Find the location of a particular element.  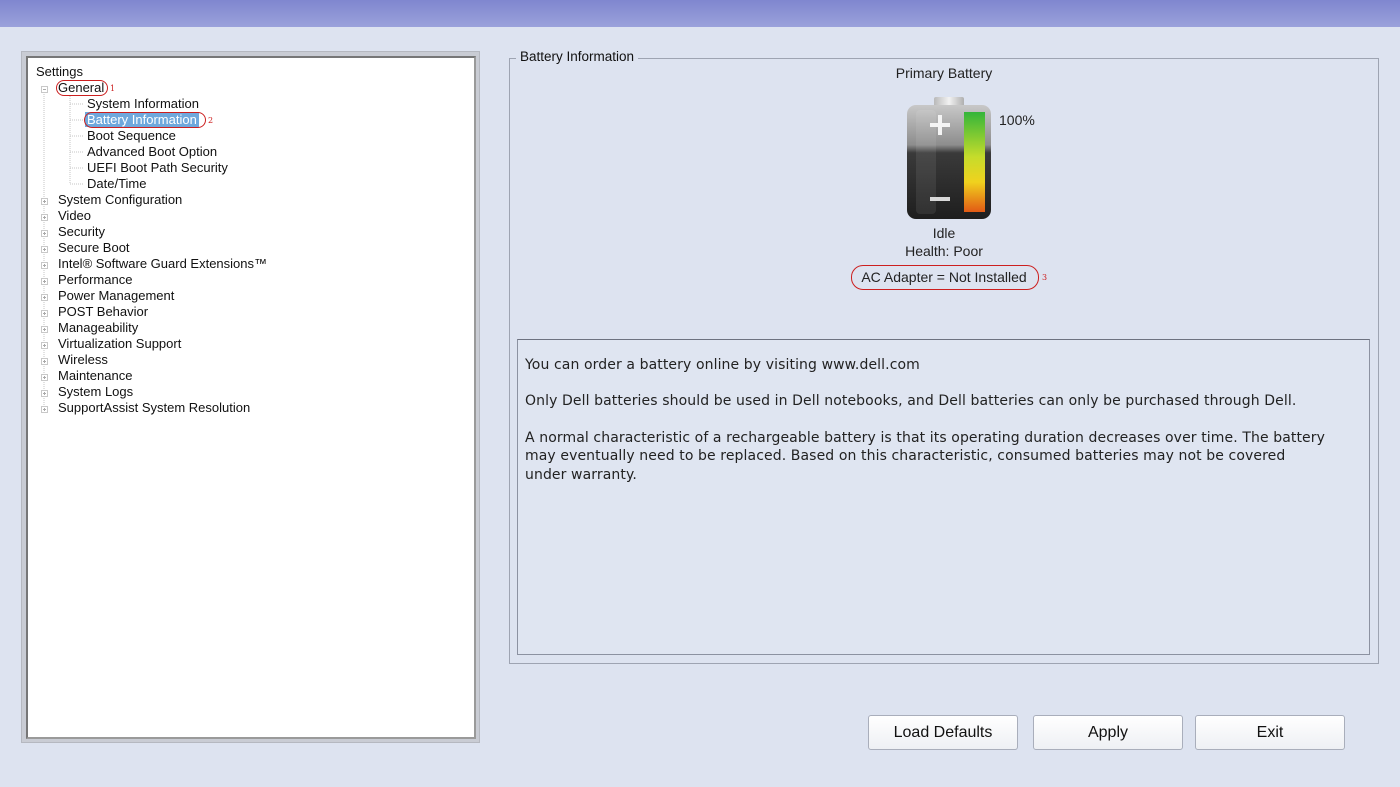

tree-item-wireless: Wireless is located at coordinates (83, 360).